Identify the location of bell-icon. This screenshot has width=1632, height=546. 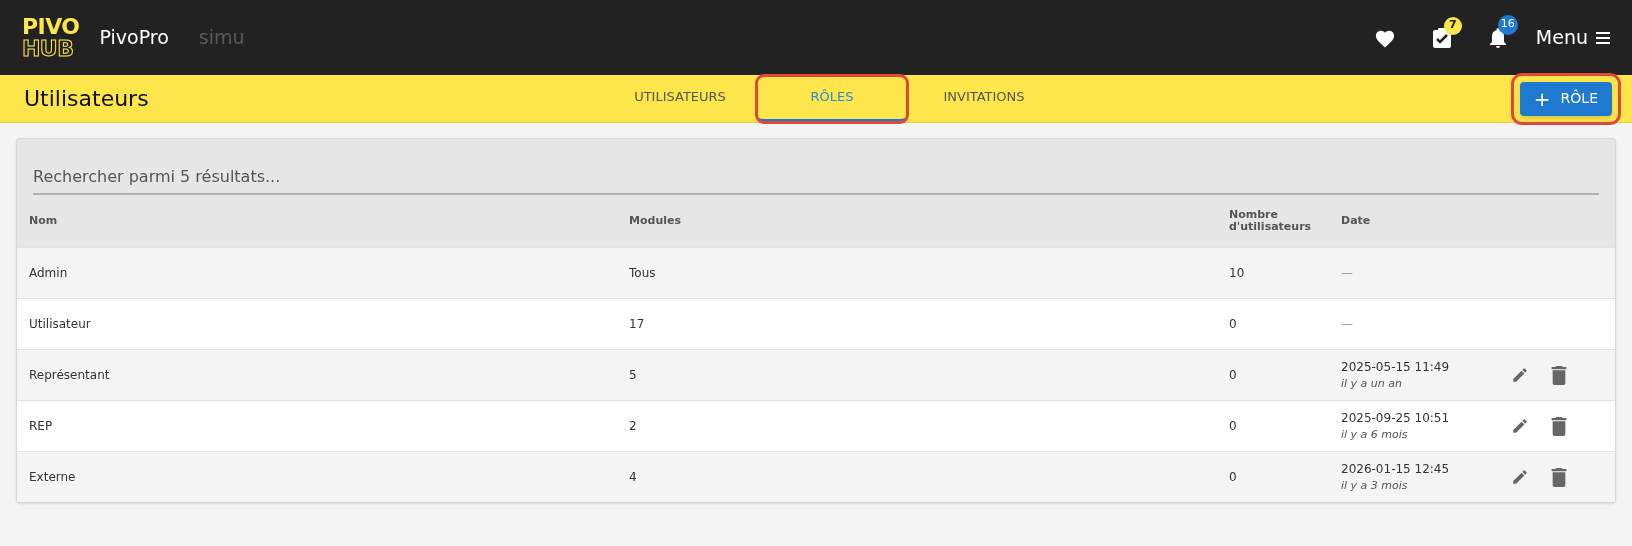
(1497, 37).